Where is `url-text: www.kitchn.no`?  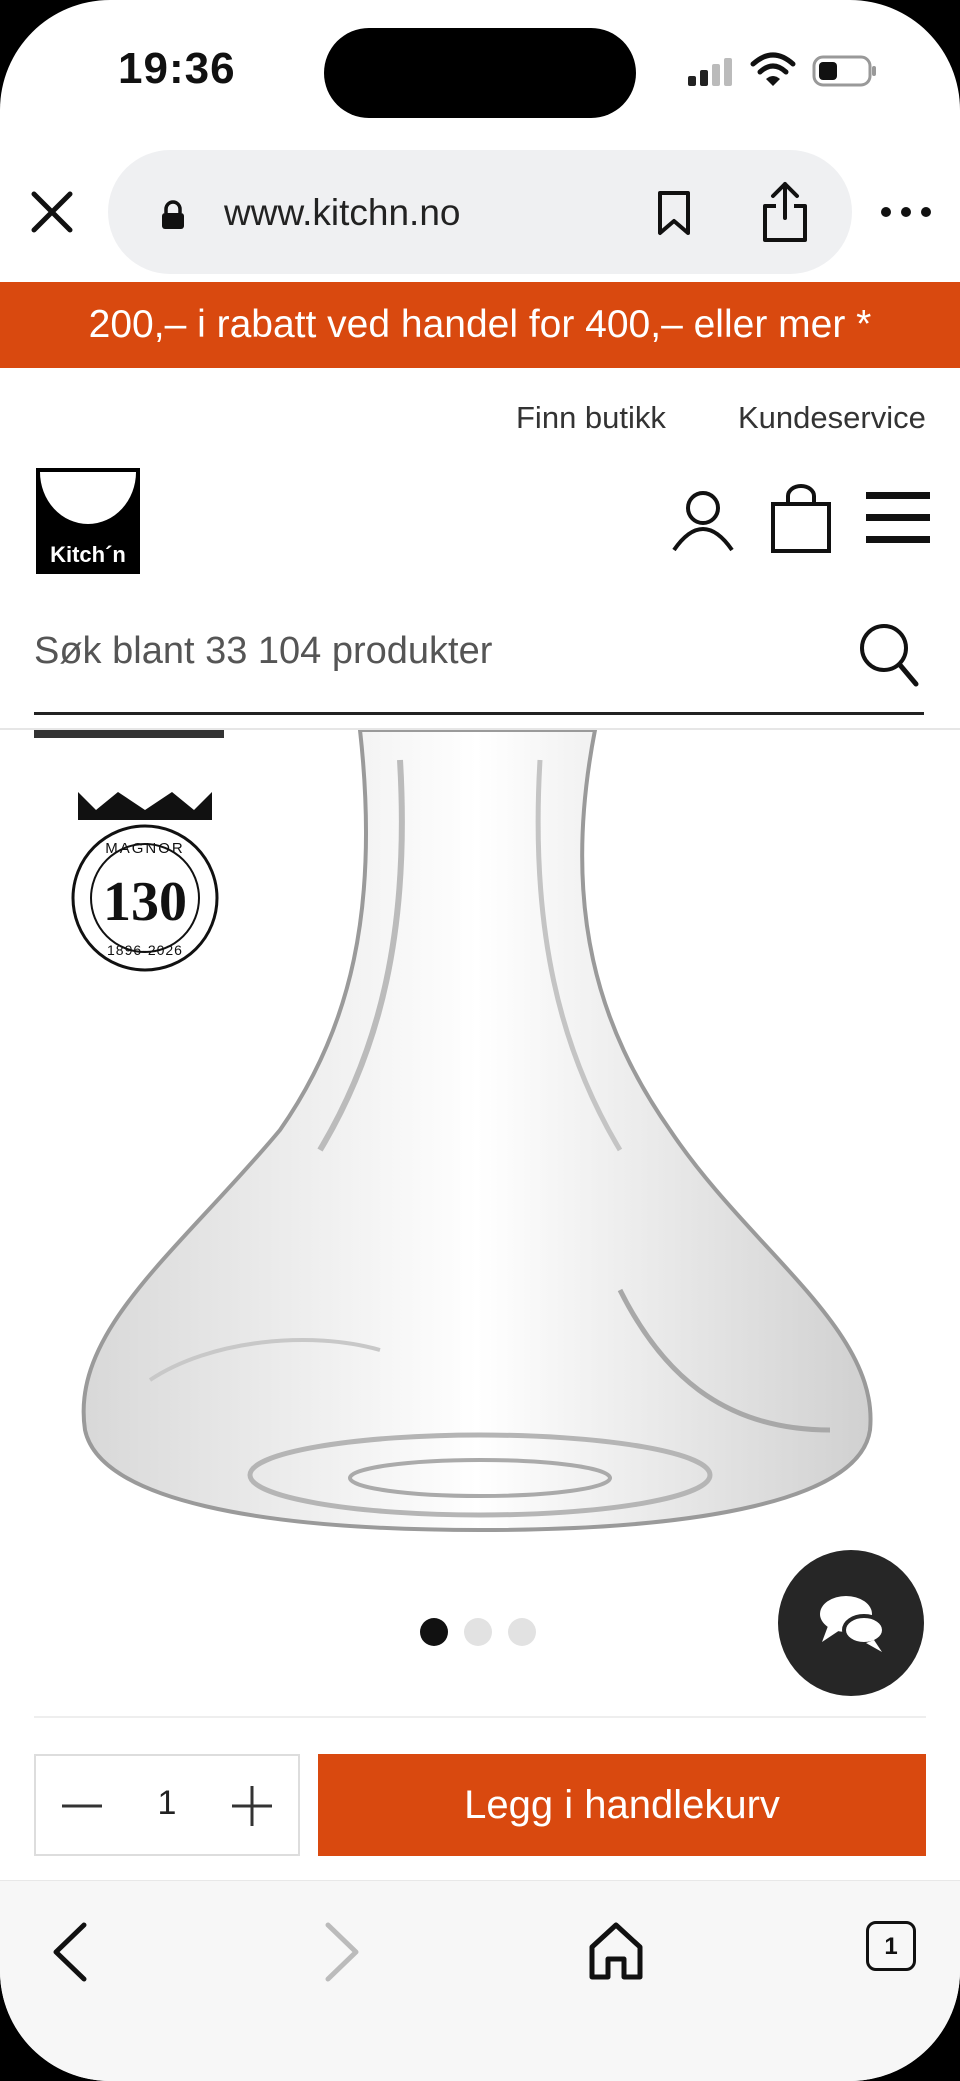
url-text: www.kitchn.no is located at coordinates (342, 212).